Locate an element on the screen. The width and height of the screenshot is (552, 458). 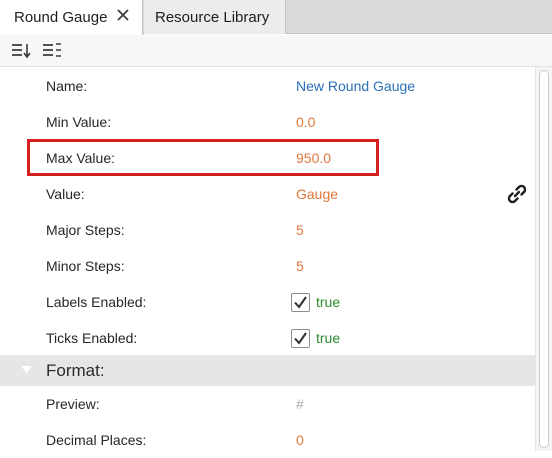
property-value-min-value: 0.0 is located at coordinates (305, 122).